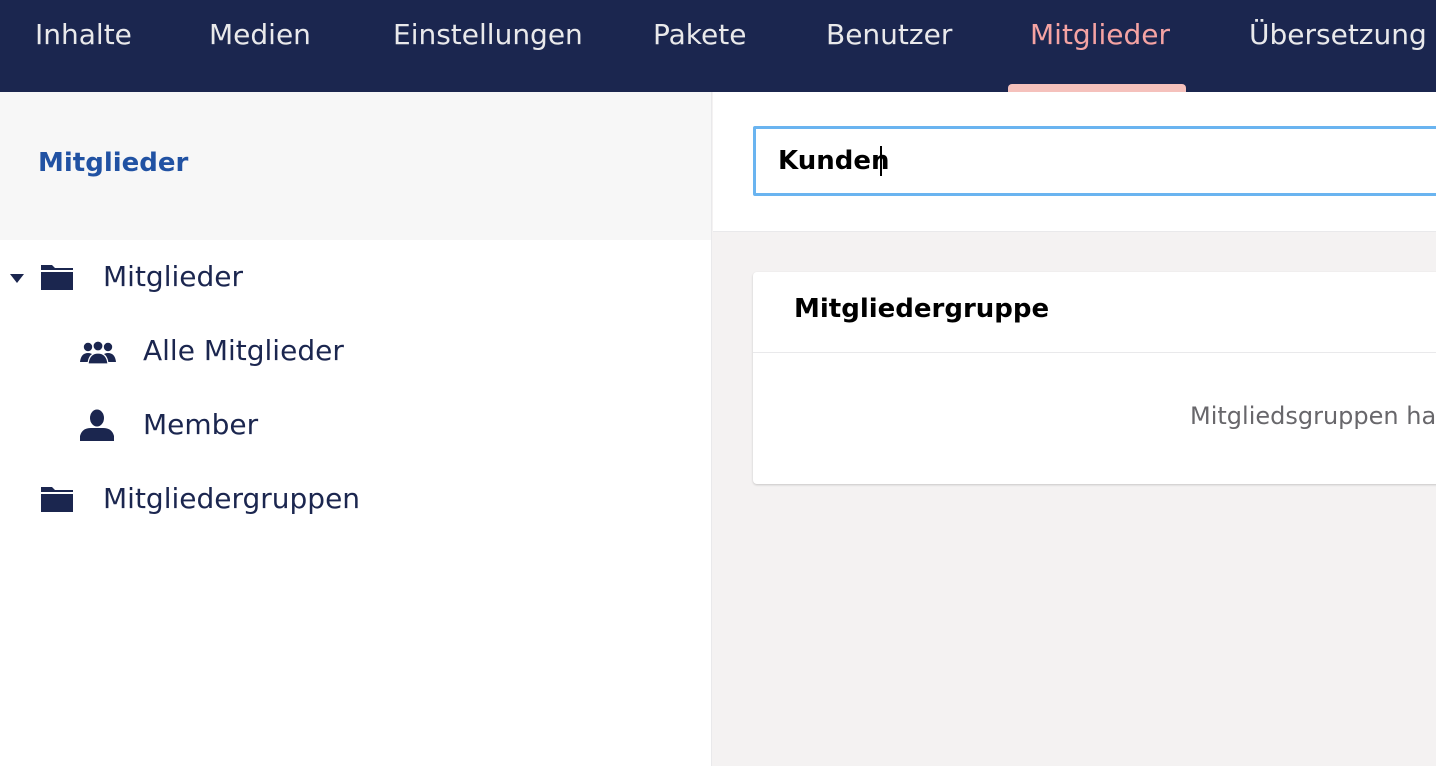 Image resolution: width=1436 pixels, height=766 pixels. What do you see at coordinates (699, 46) in the screenshot?
I see `nav-item-pakete: Pakete` at bounding box center [699, 46].